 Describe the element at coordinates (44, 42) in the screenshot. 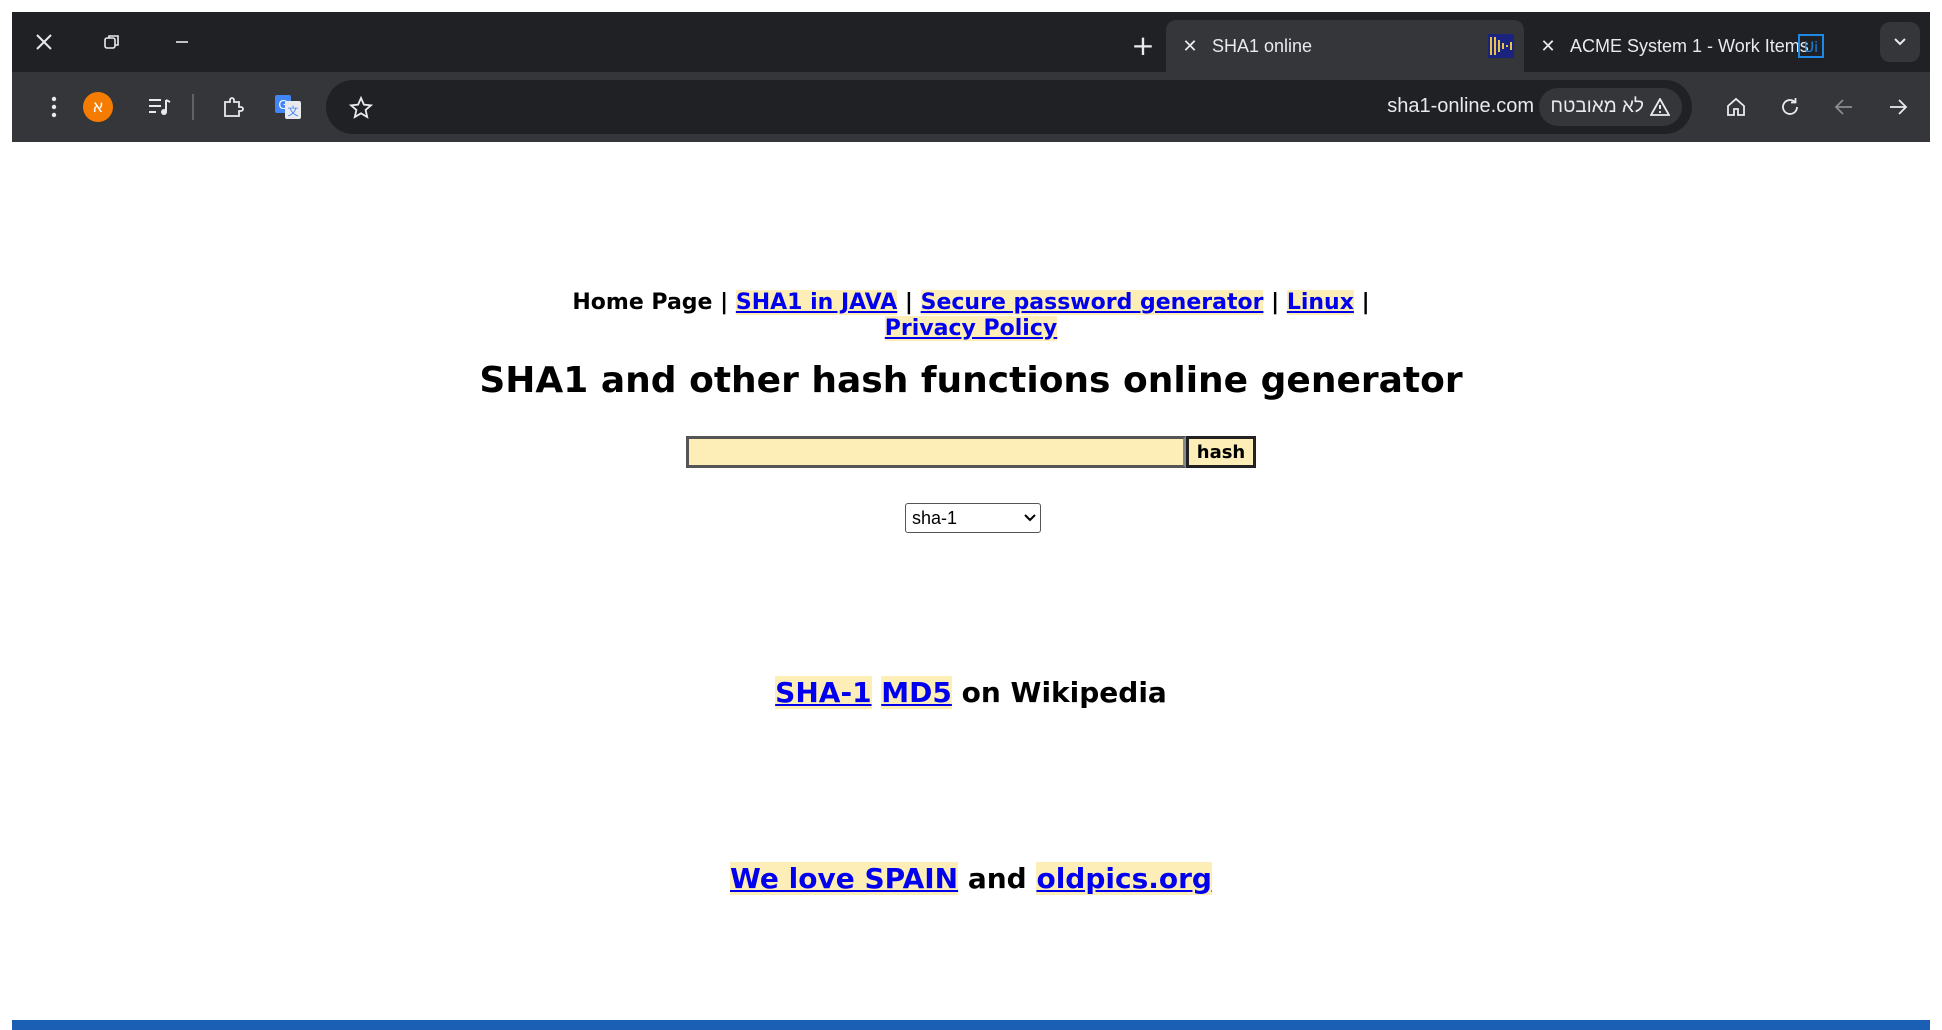

I see `close-window-icon` at that location.